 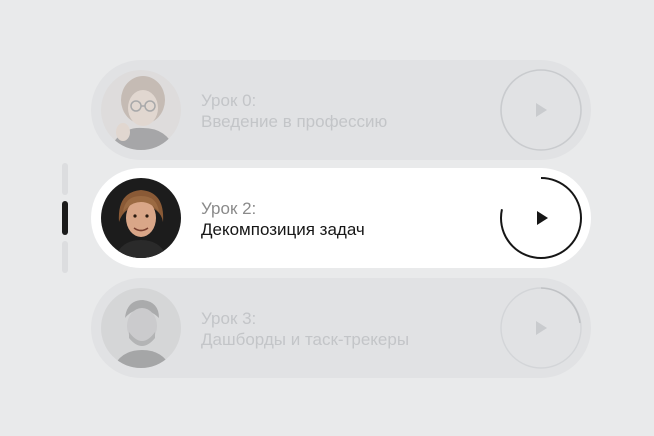 I want to click on scroll-track-bottom, so click(x=65, y=257).